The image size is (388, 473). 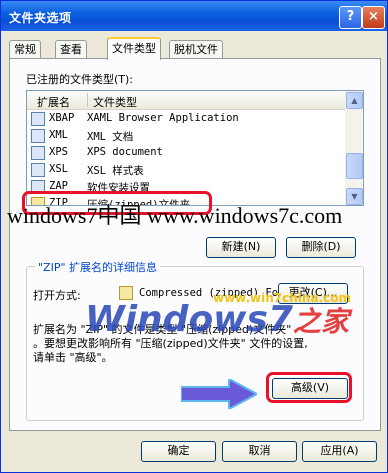 I want to click on new-button: 新建(N), so click(x=241, y=247).